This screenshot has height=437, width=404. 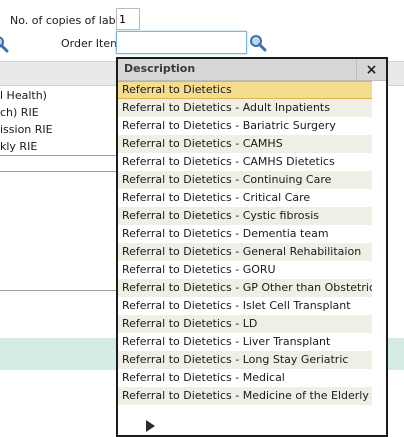 What do you see at coordinates (245, 108) in the screenshot?
I see `dropdown-item: Referral to Dietetics - Adult Inpatients` at bounding box center [245, 108].